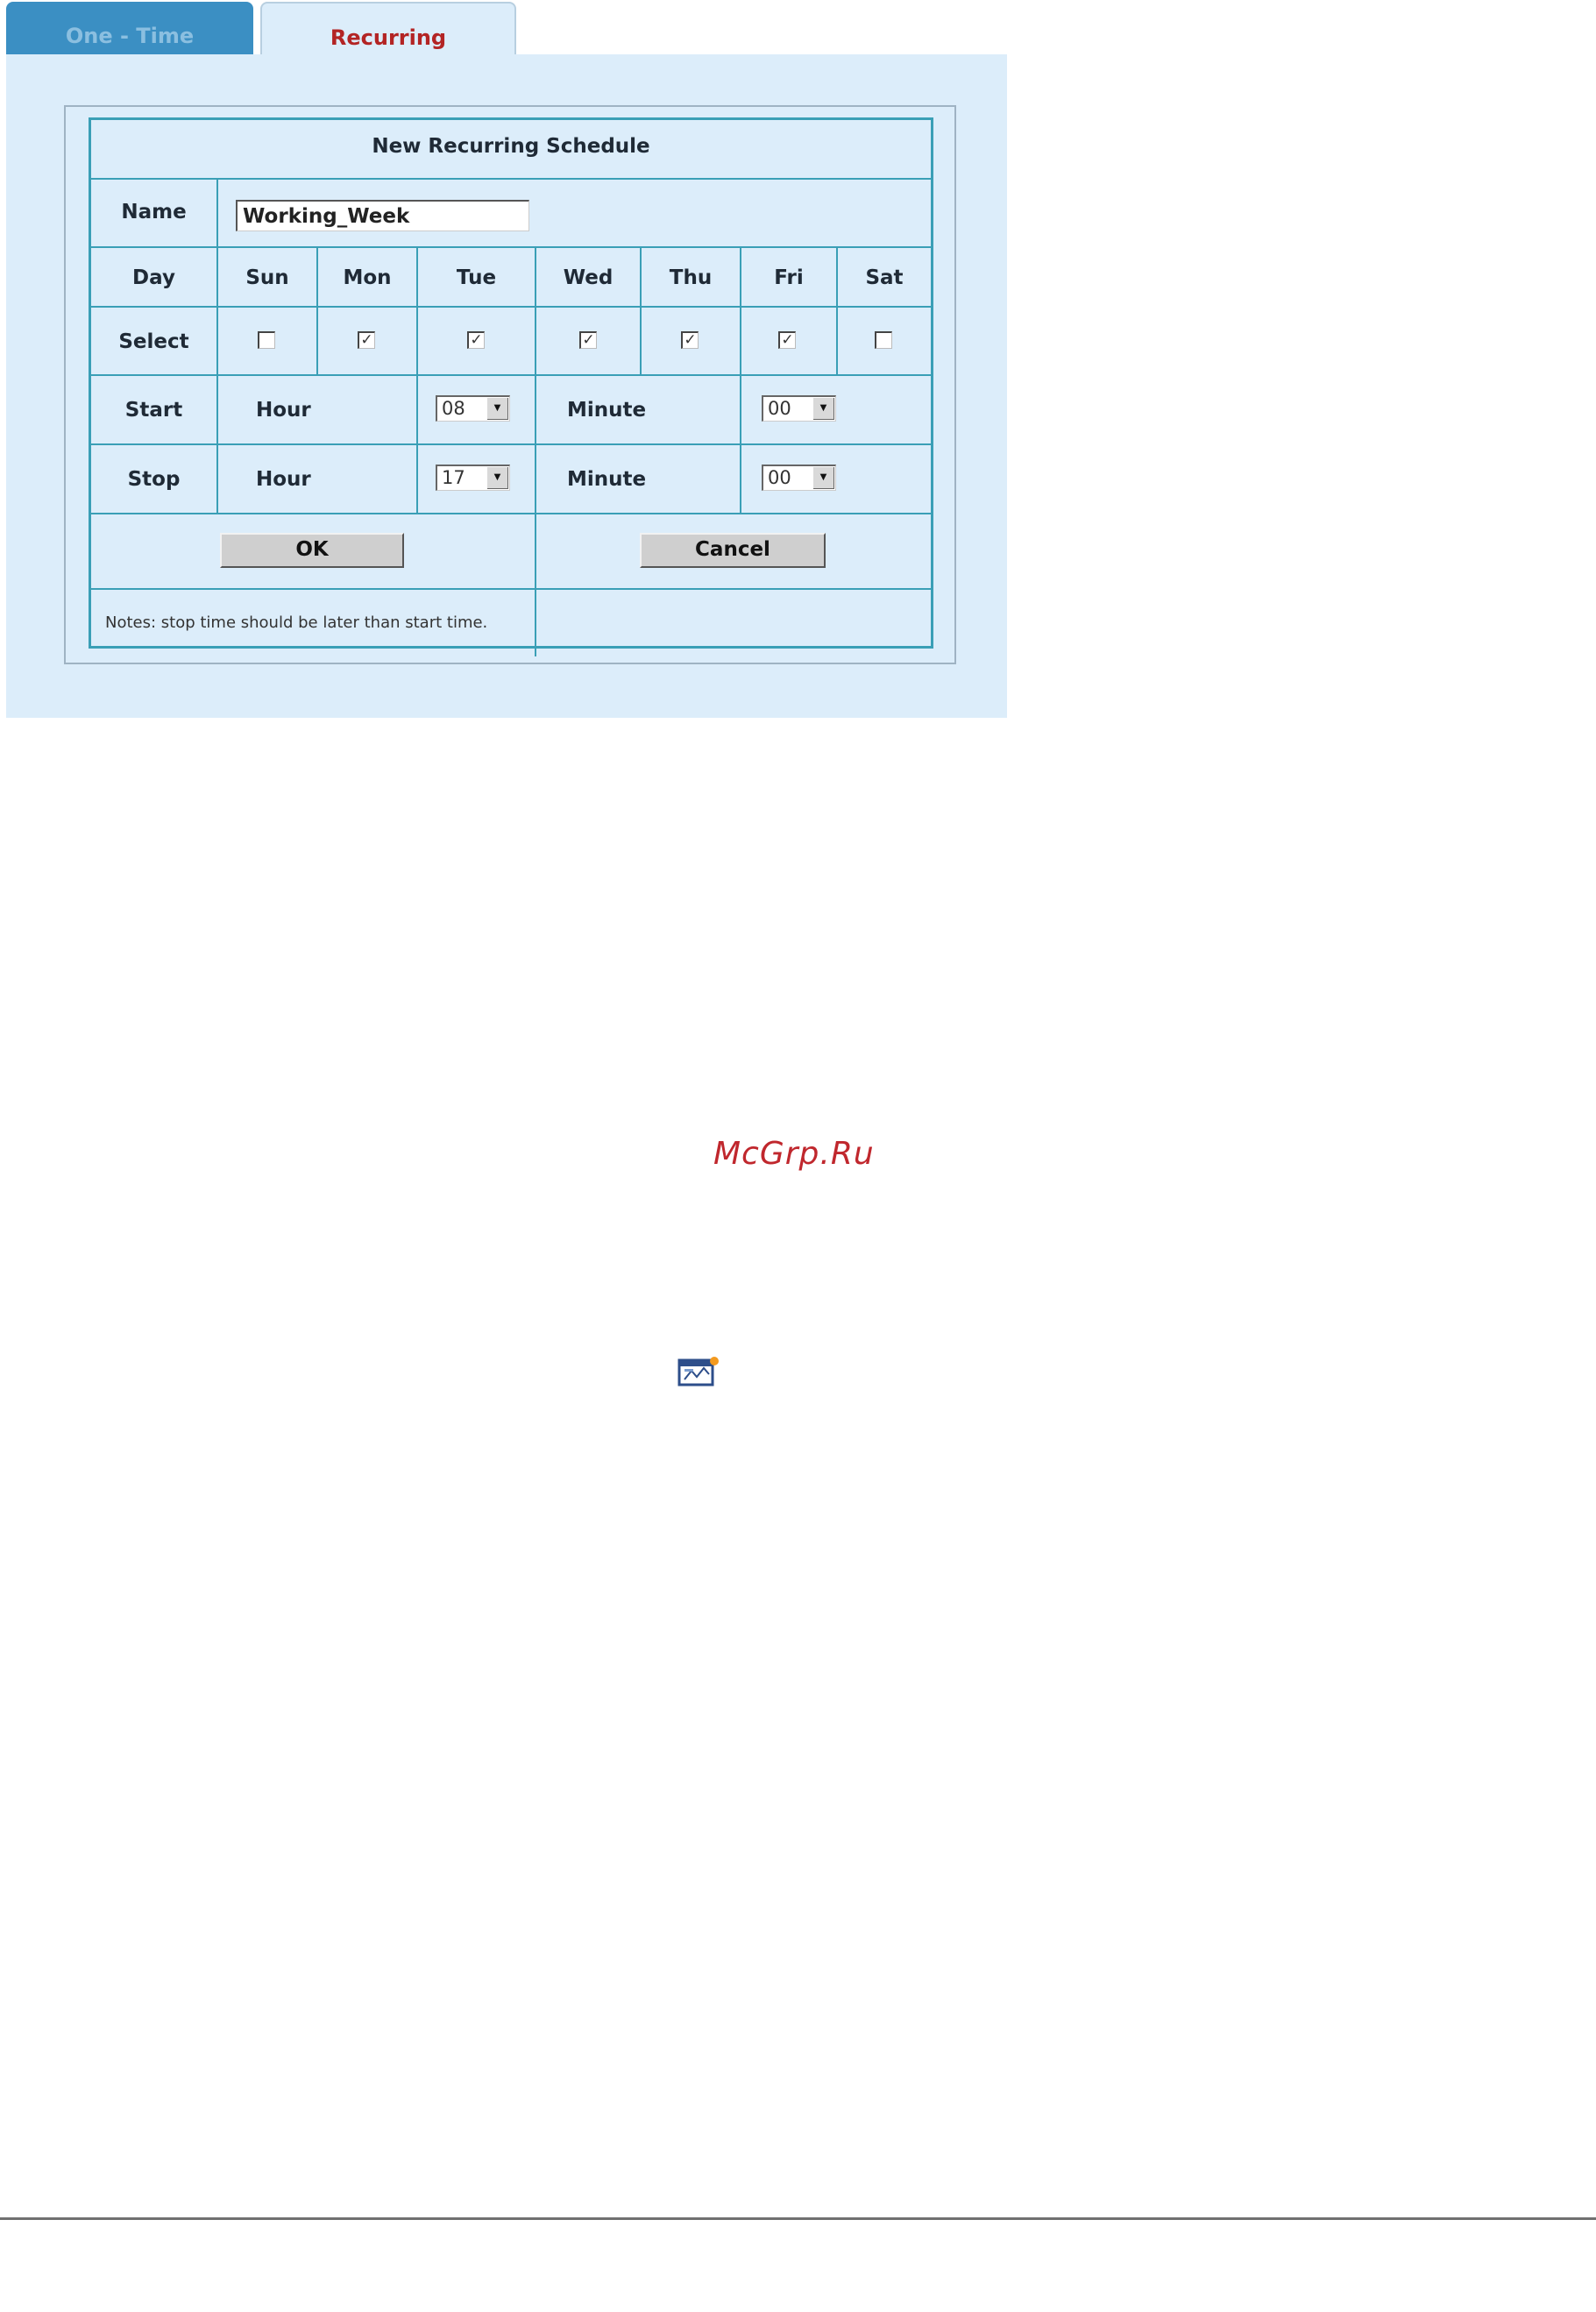  What do you see at coordinates (129, 28) in the screenshot?
I see `tab-one-time: One - Time` at bounding box center [129, 28].